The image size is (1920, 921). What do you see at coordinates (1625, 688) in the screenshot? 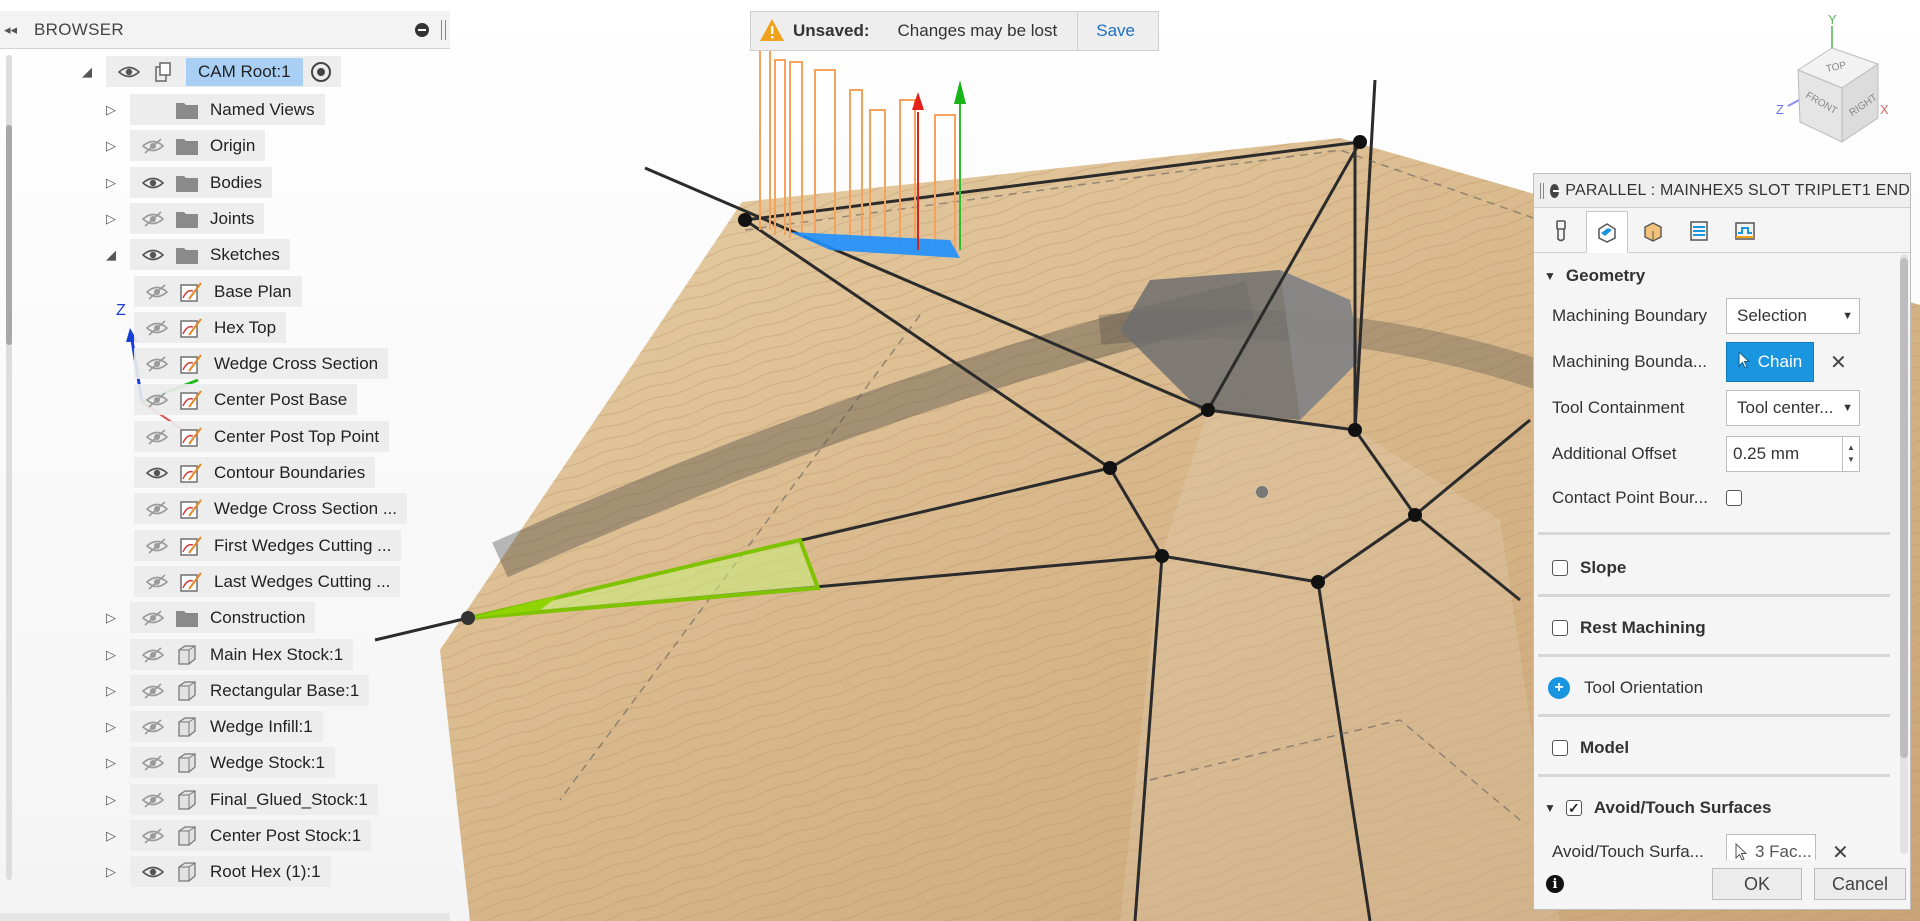
I see `tool-orientation-section: + Tool Orientation` at bounding box center [1625, 688].